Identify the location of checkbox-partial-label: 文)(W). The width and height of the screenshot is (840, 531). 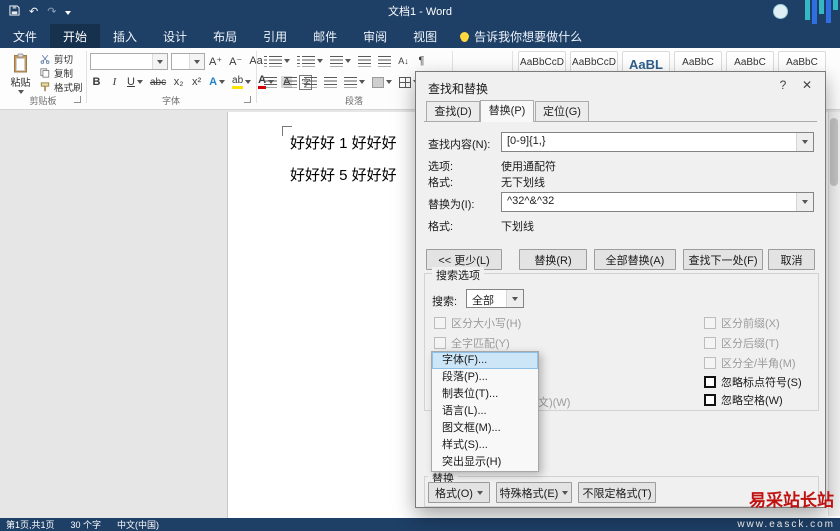
(554, 403).